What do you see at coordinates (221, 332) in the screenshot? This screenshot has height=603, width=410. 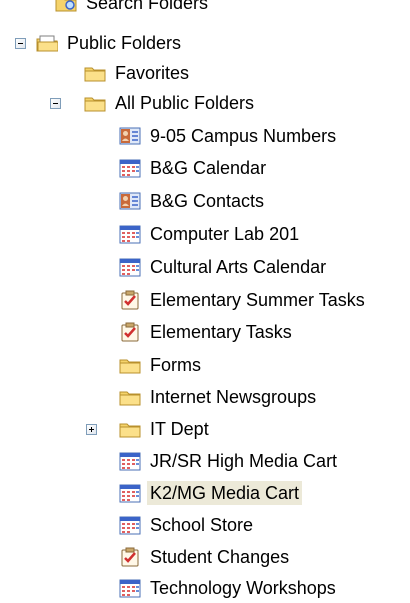 I see `tree-item-label: Elementary Tasks` at bounding box center [221, 332].